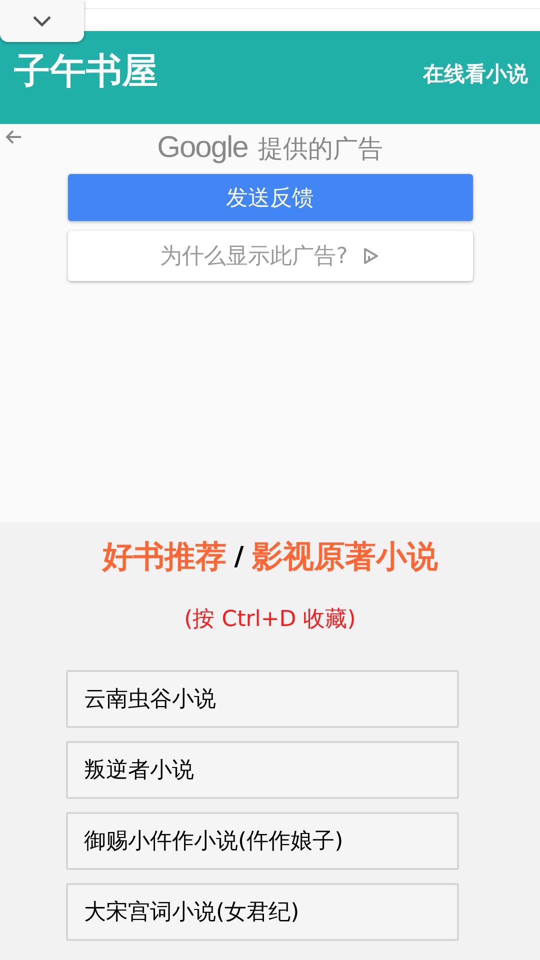 This screenshot has width=540, height=960. What do you see at coordinates (270, 256) in the screenshot?
I see `why-this-ad-button: 为什么显示此广告?` at bounding box center [270, 256].